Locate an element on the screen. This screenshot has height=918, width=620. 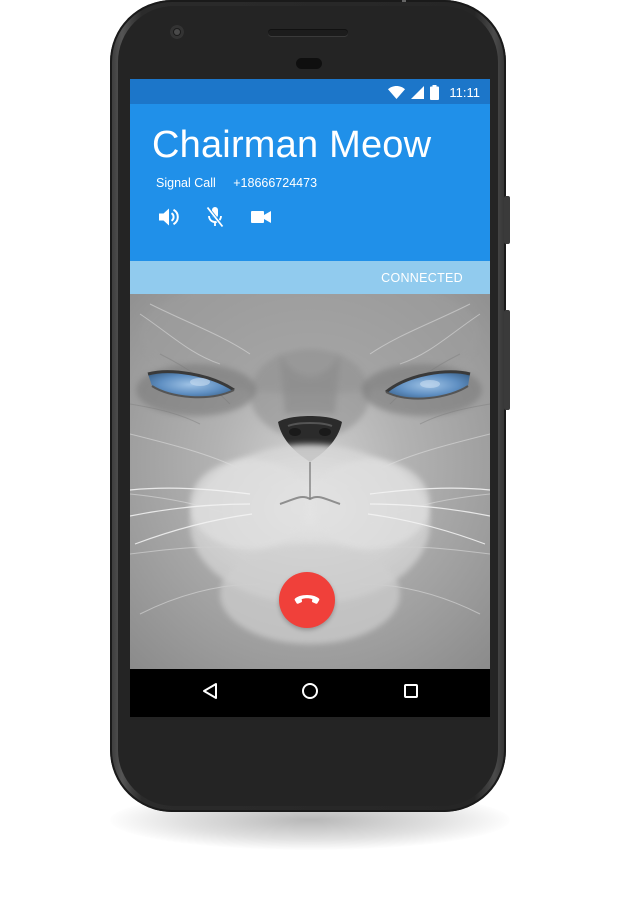
speaker-button is located at coordinates (169, 219).